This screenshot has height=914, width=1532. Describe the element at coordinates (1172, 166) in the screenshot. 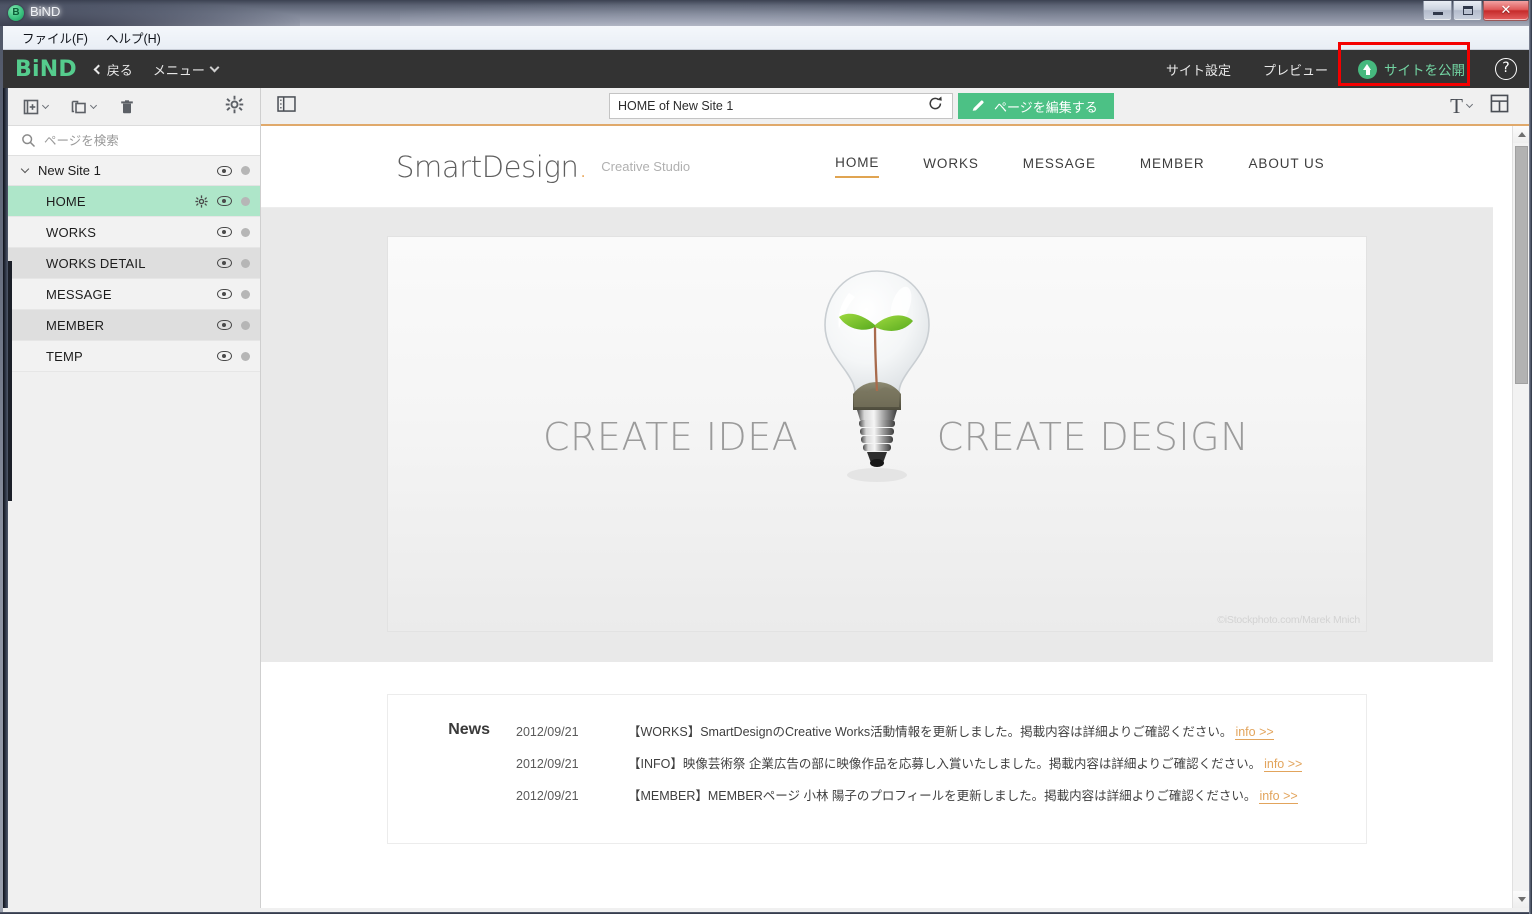

I see `site-nav-member: MEMBER` at that location.